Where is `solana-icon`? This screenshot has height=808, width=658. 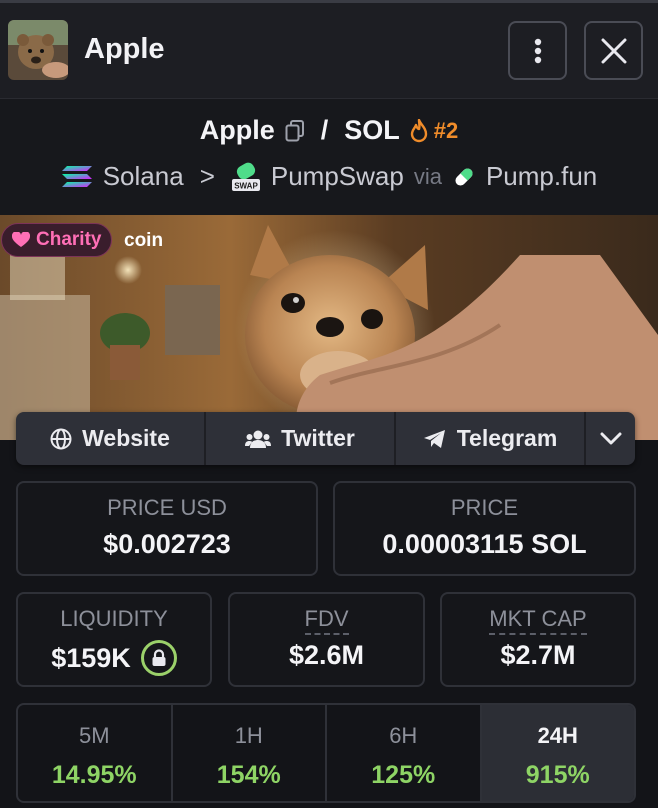 solana-icon is located at coordinates (76, 176).